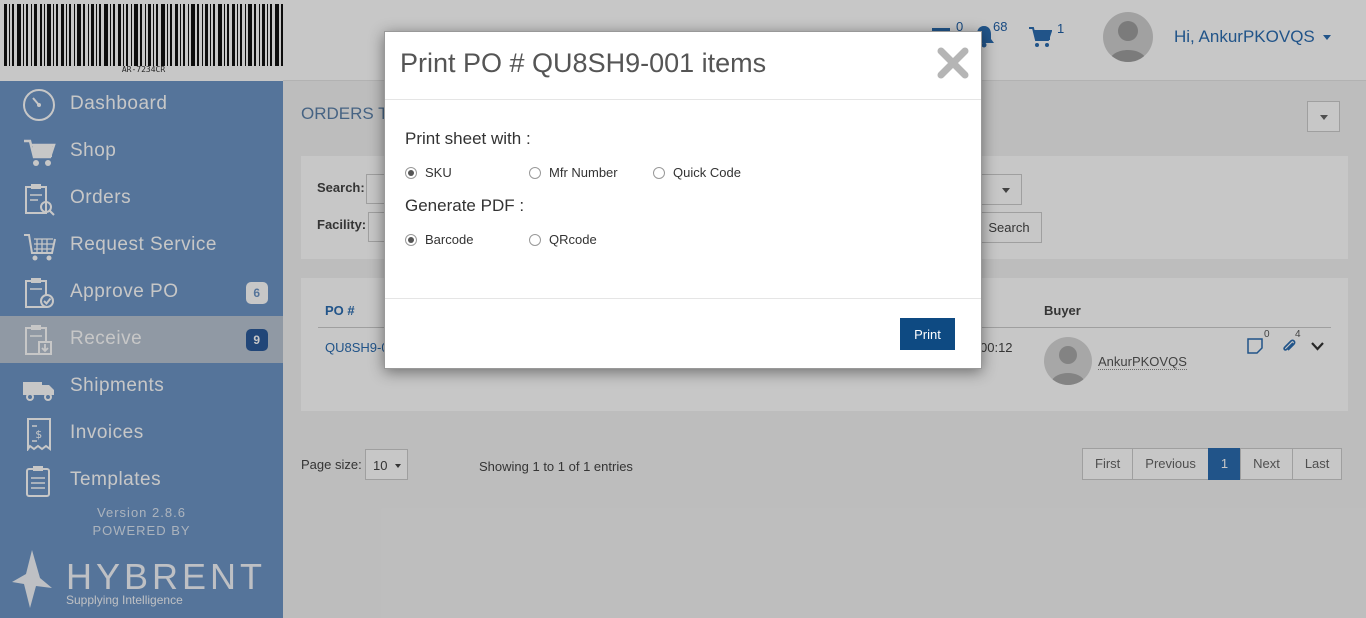 The image size is (1366, 618). Describe the element at coordinates (573, 239) in the screenshot. I see `radio-qrcode-label: QRcode` at that location.